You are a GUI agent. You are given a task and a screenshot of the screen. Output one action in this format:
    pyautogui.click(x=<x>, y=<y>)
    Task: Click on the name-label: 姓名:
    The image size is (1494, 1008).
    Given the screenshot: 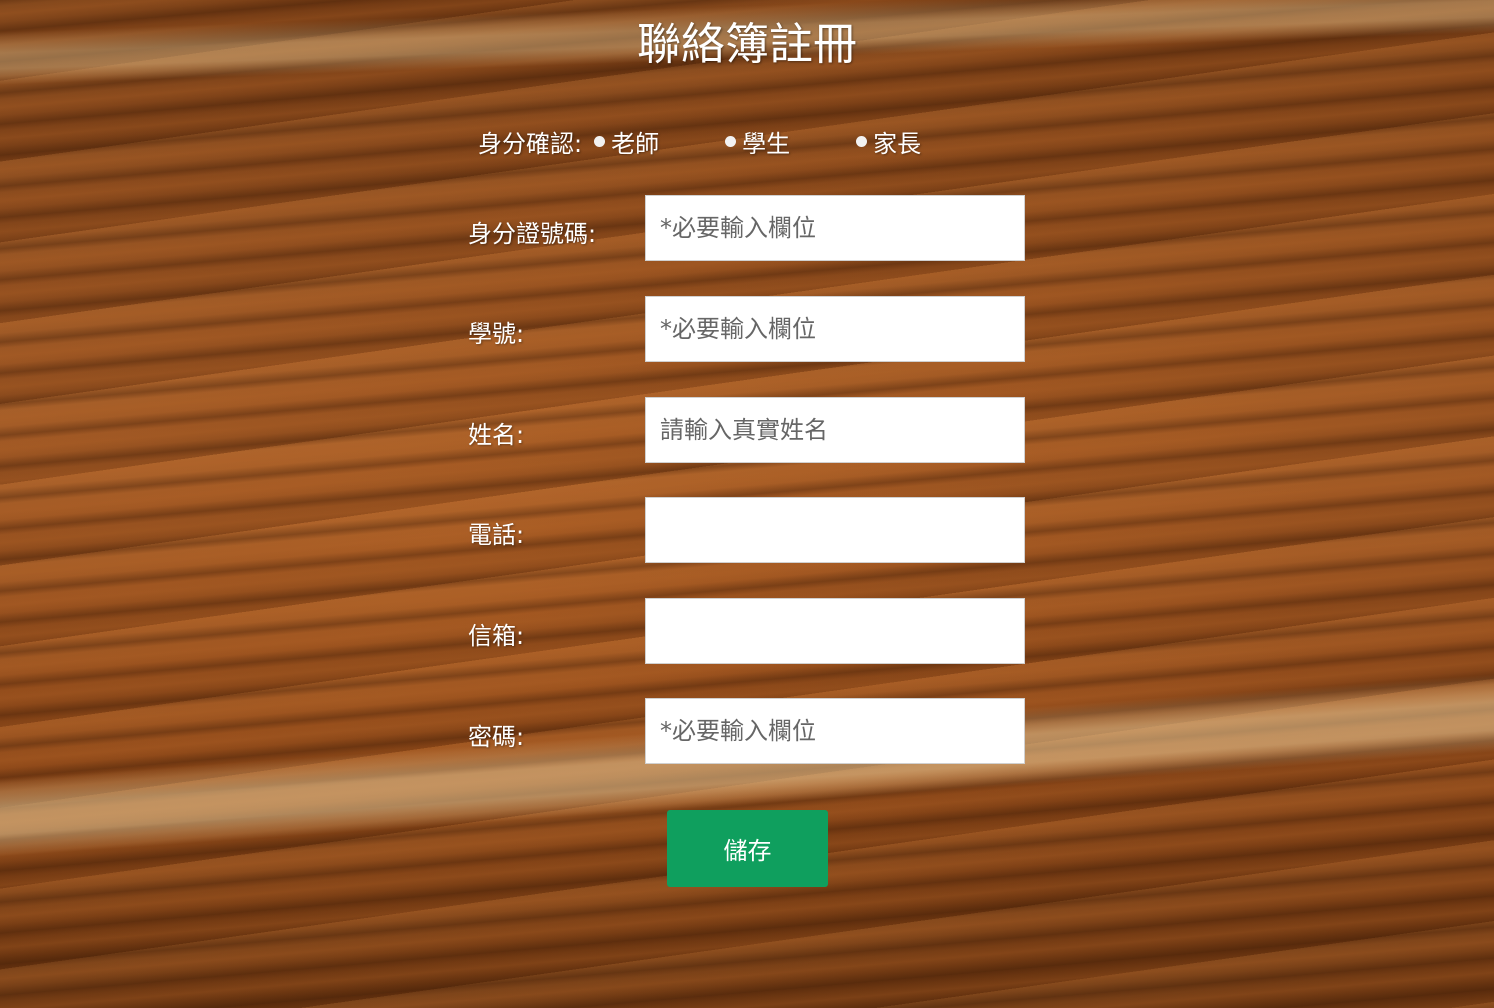 What is the action you would take?
    pyautogui.click(x=496, y=435)
    